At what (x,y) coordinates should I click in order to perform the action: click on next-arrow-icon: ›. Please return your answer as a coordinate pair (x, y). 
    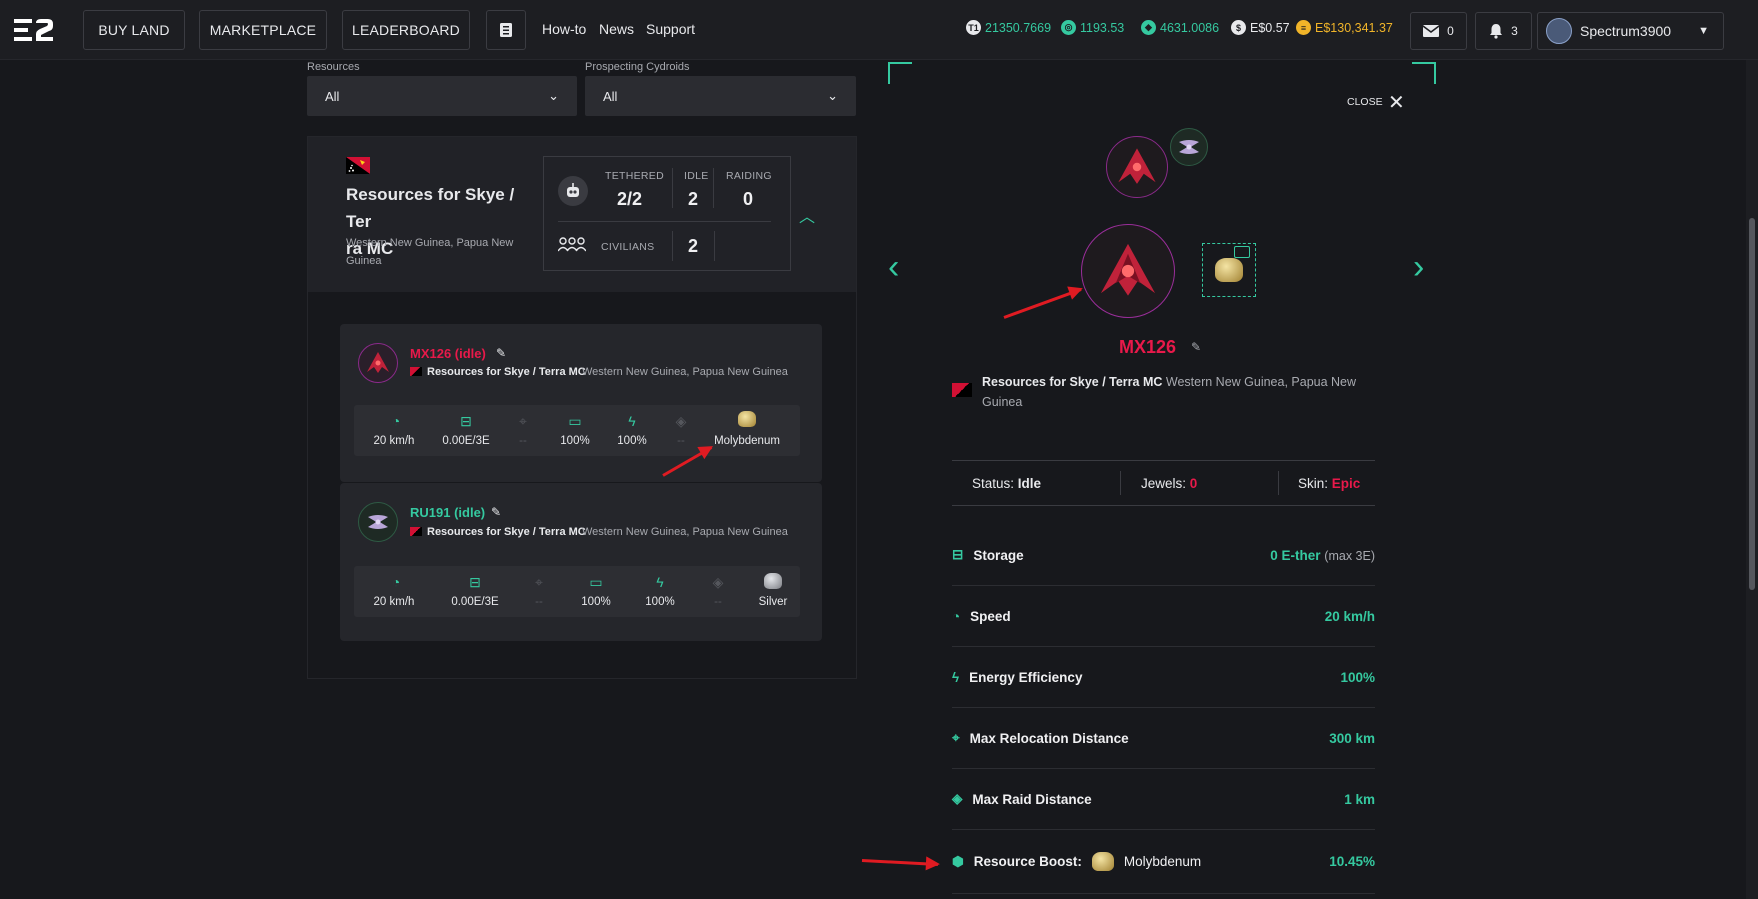
    Looking at the image, I should click on (1418, 267).